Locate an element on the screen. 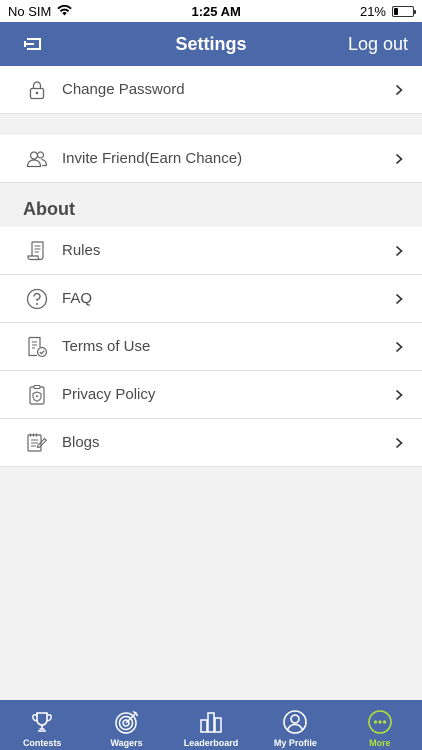 Image resolution: width=422 pixels, height=750 pixels. blogs-row: Blogs is located at coordinates (211, 443).